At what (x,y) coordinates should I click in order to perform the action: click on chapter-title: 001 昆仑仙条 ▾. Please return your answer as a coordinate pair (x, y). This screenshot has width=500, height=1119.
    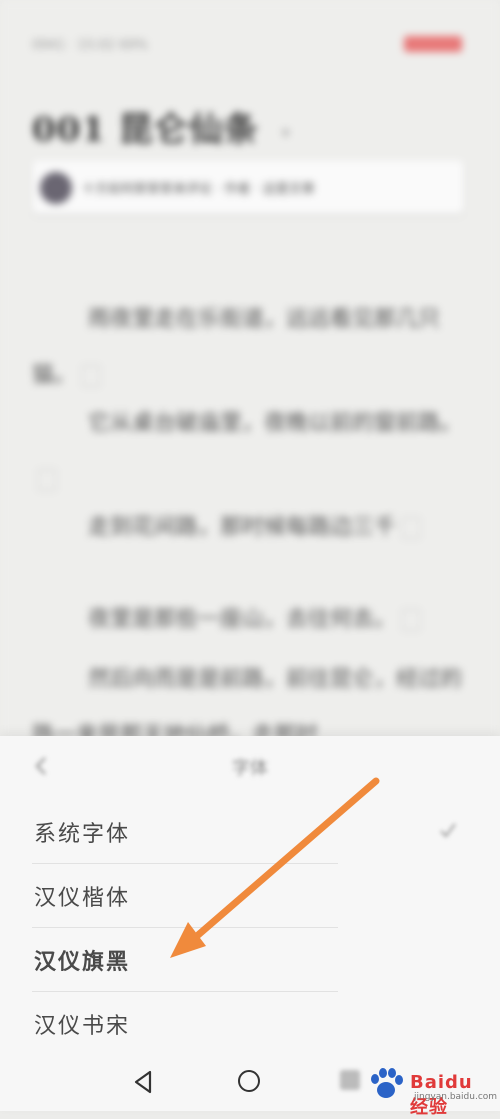
    Looking at the image, I should click on (161, 126).